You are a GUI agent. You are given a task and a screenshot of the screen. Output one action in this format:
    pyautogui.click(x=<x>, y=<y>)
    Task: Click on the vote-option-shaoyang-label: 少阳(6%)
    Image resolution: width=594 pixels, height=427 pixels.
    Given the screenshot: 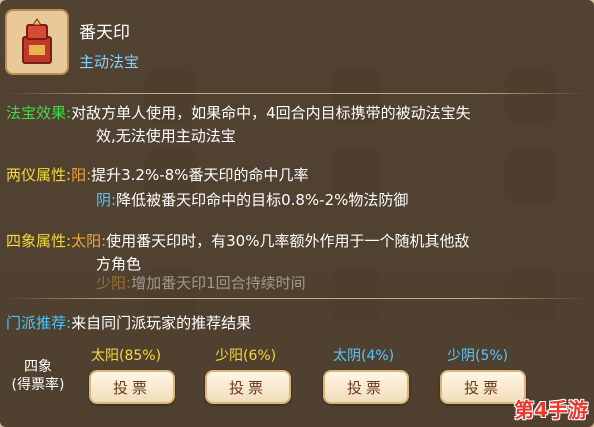 What is the action you would take?
    pyautogui.click(x=246, y=356)
    